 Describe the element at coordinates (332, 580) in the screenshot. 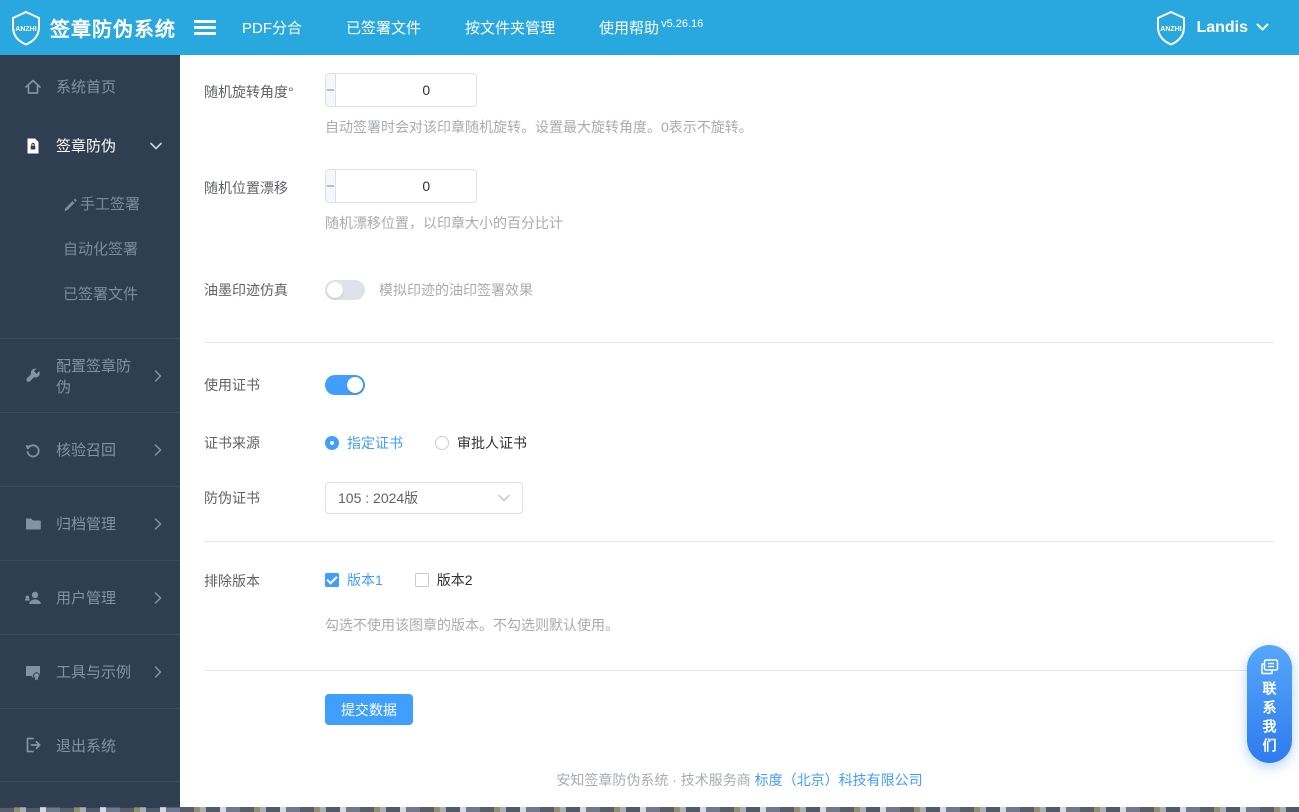

I see `checkbox-checked-icon` at that location.